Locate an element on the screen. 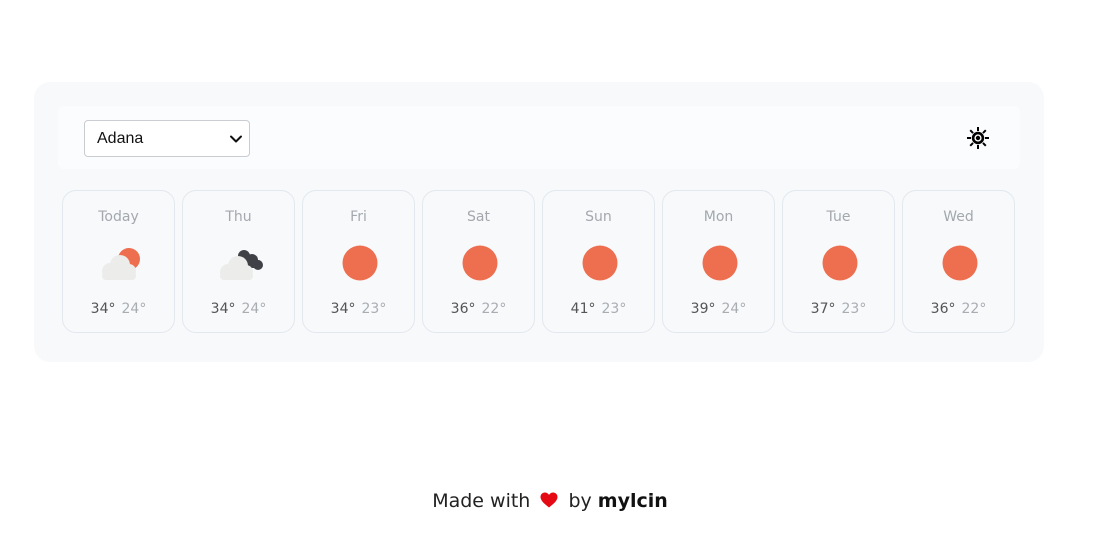  forecast-day-card: Mon 39° 24° is located at coordinates (718, 261).